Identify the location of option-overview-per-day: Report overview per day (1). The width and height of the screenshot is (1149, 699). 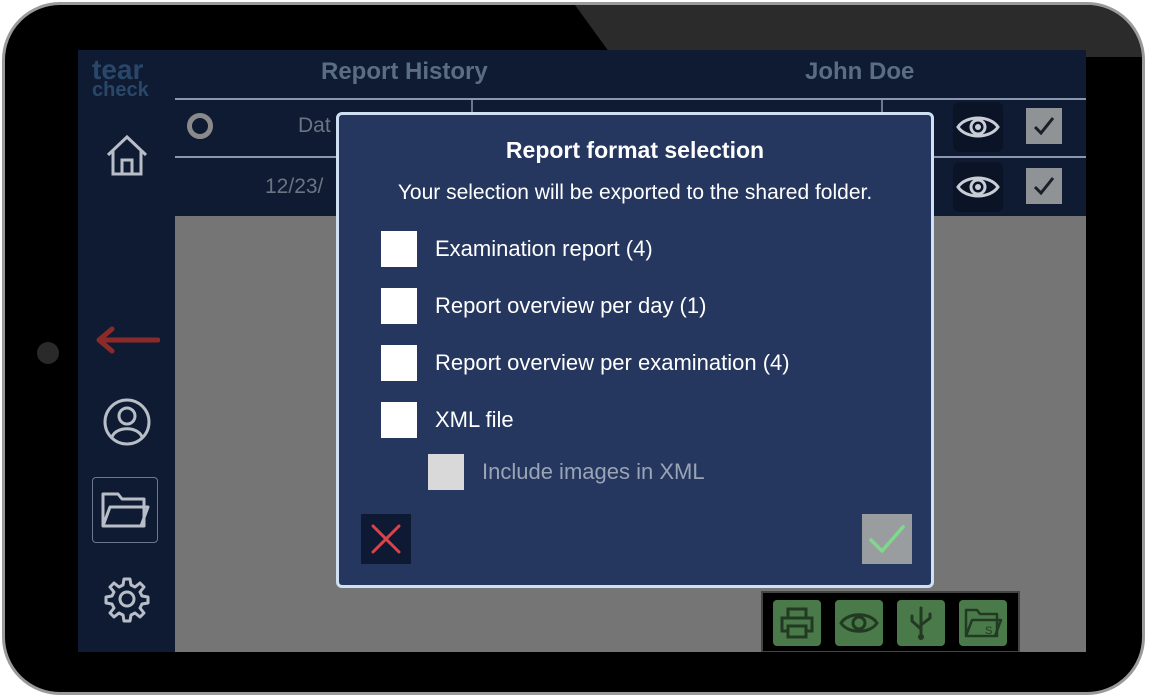
(543, 306).